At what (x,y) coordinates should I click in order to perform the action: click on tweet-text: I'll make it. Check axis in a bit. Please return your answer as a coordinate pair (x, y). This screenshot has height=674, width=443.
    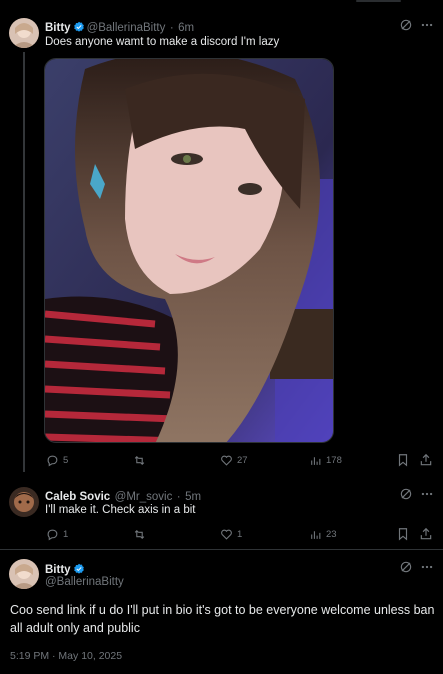
    Looking at the image, I should click on (120, 510).